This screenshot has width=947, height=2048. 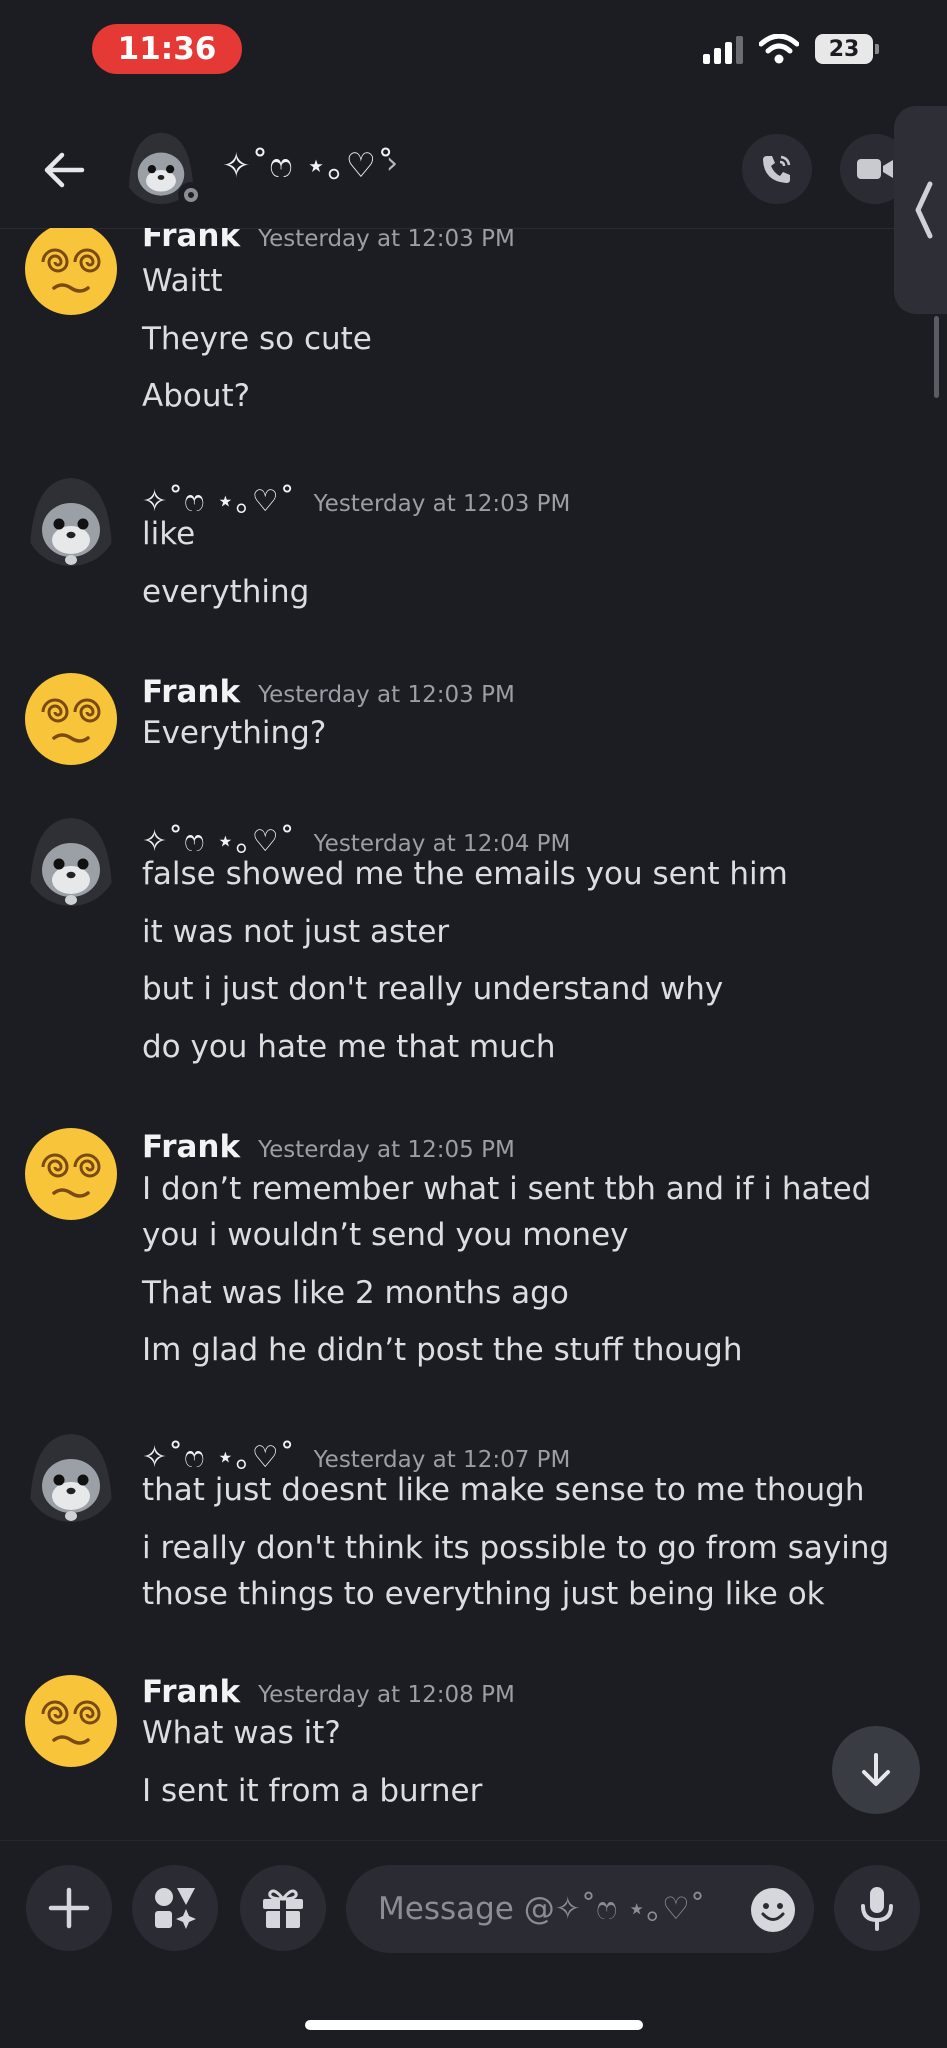 I want to click on cellular-signal-icon, so click(x=723, y=49).